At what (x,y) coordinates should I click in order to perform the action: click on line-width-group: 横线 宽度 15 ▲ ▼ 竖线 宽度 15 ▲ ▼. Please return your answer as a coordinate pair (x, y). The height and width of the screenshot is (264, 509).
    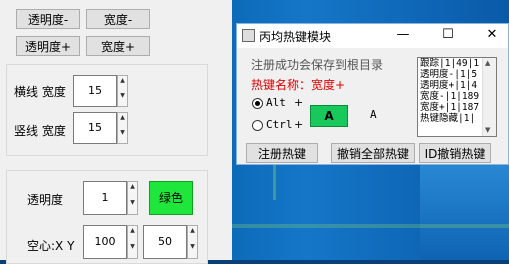
    Looking at the image, I should click on (107, 110).